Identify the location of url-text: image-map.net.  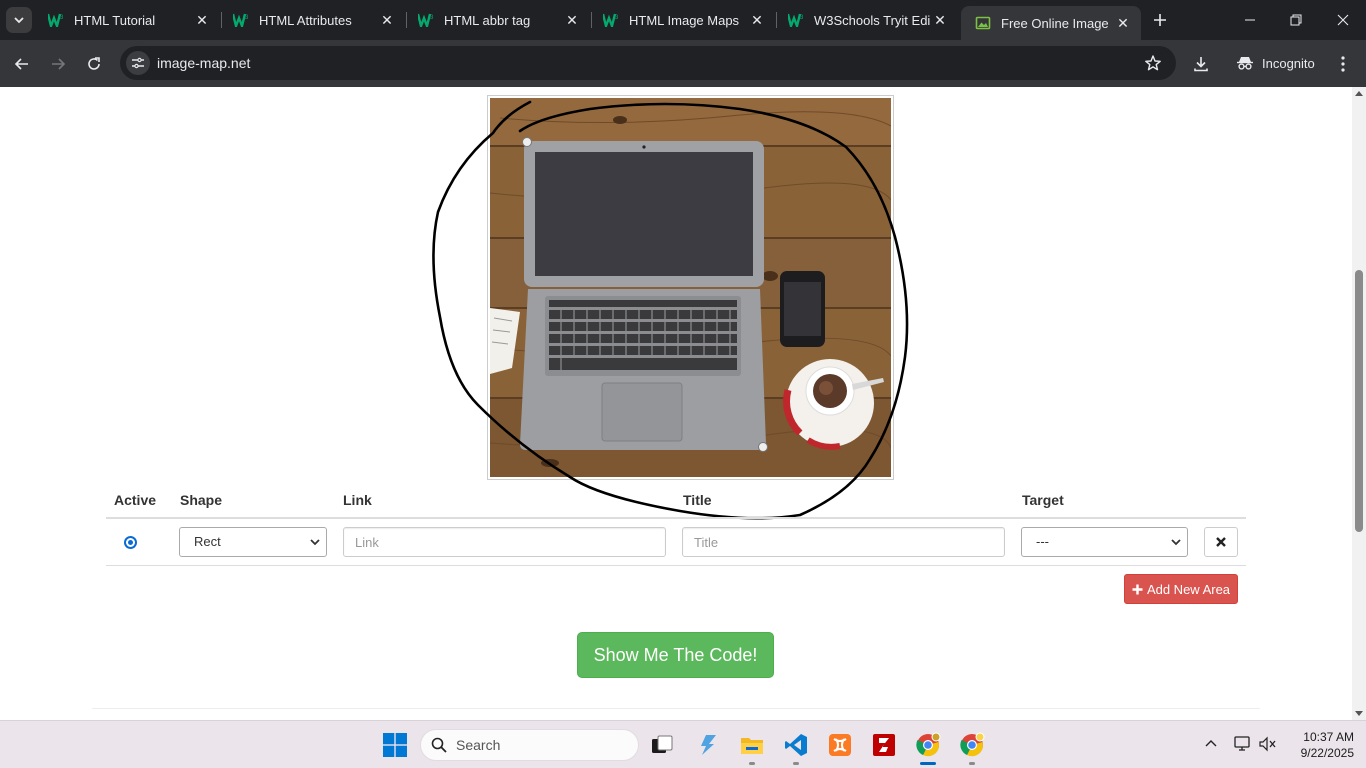
(204, 63).